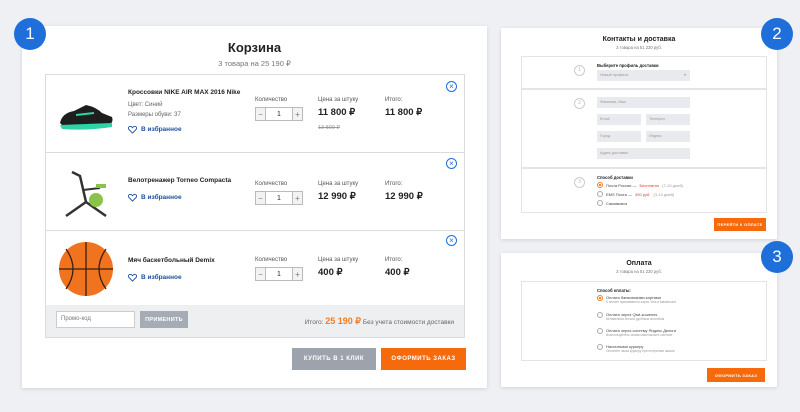 This screenshot has height=412, width=800. What do you see at coordinates (404, 196) in the screenshot?
I see `item-total: 12 990 ₽` at bounding box center [404, 196].